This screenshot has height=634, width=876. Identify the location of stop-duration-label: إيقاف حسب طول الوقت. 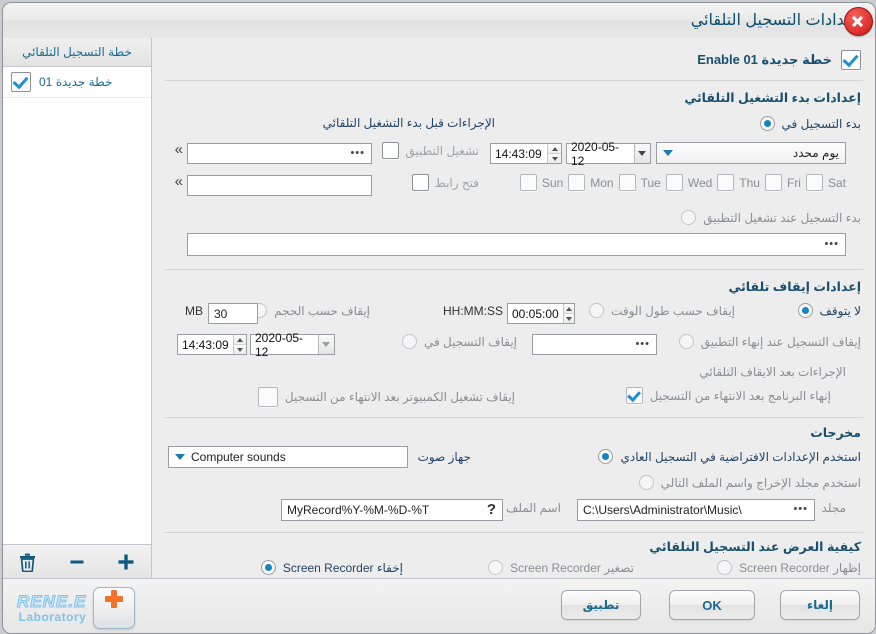
(673, 310).